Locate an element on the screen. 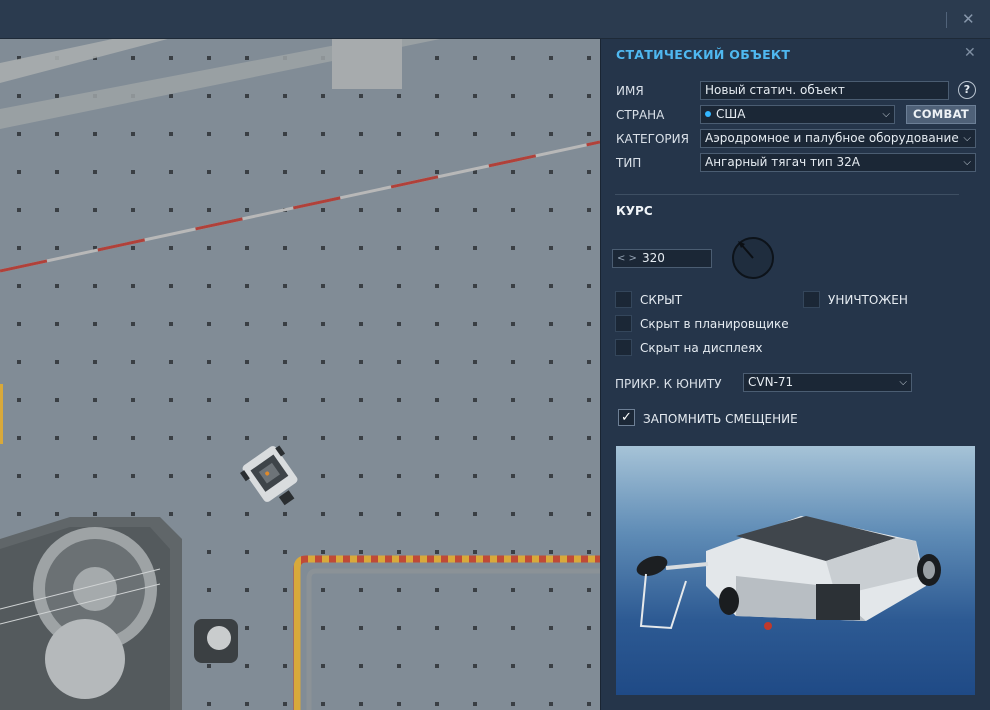 This screenshot has height=710, width=990. attach-to-unit-label: ПРИКР. К ЮНИТУ is located at coordinates (668, 384).